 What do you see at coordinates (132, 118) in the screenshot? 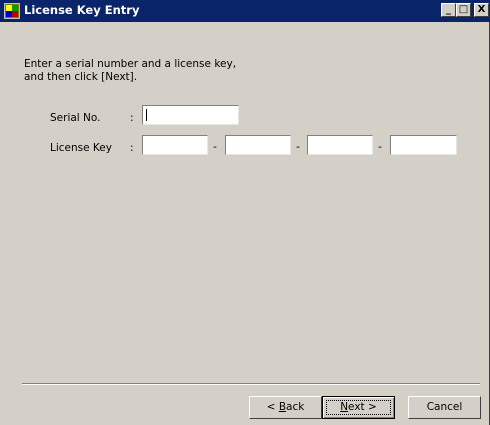
I see `serial-colon: :` at bounding box center [132, 118].